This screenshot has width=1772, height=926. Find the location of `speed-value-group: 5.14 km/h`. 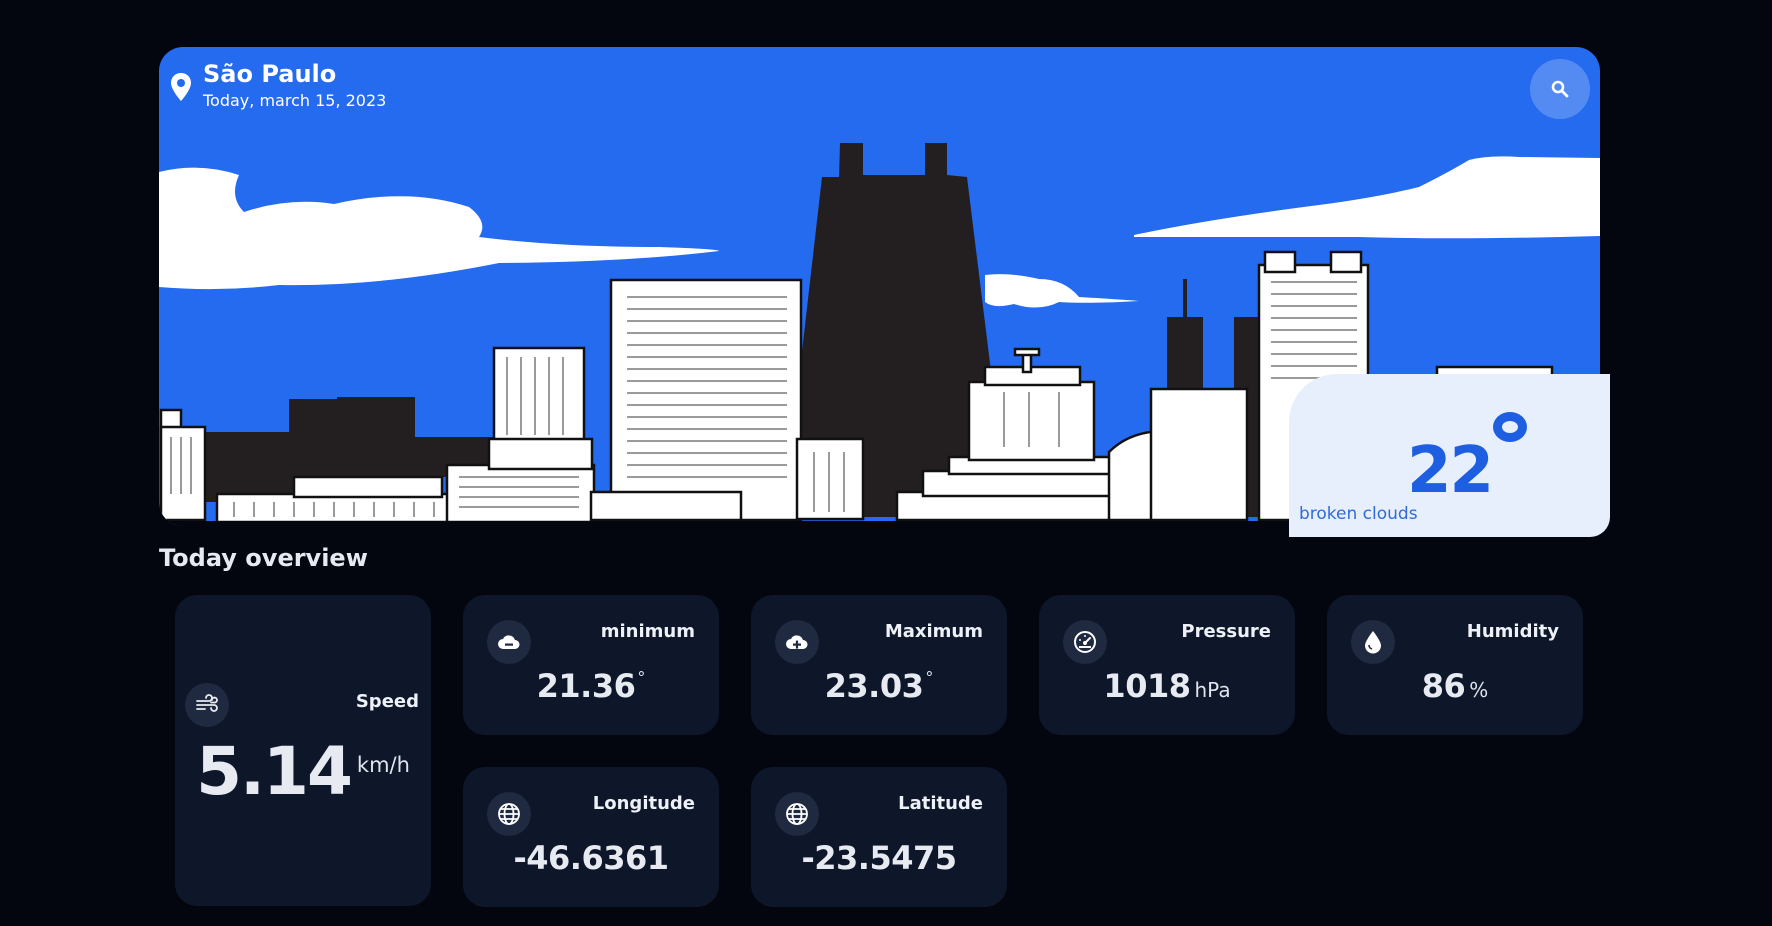

speed-value-group: 5.14 km/h is located at coordinates (303, 771).